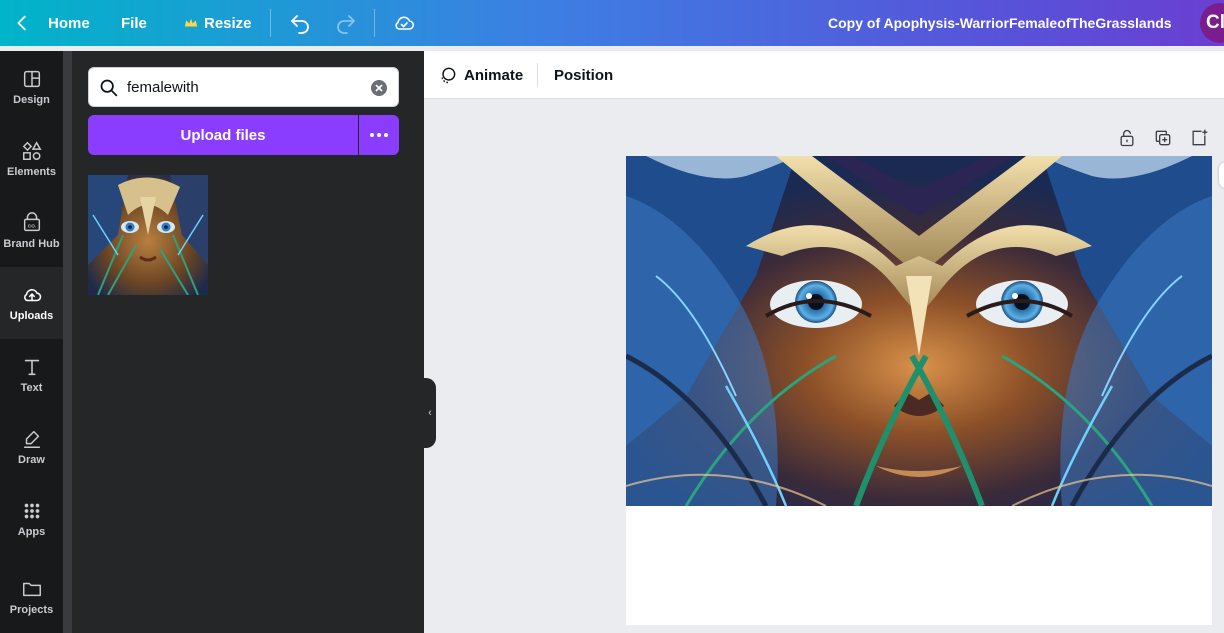 The width and height of the screenshot is (1224, 633). Describe the element at coordinates (31, 460) in the screenshot. I see `rail-label: Draw` at that location.